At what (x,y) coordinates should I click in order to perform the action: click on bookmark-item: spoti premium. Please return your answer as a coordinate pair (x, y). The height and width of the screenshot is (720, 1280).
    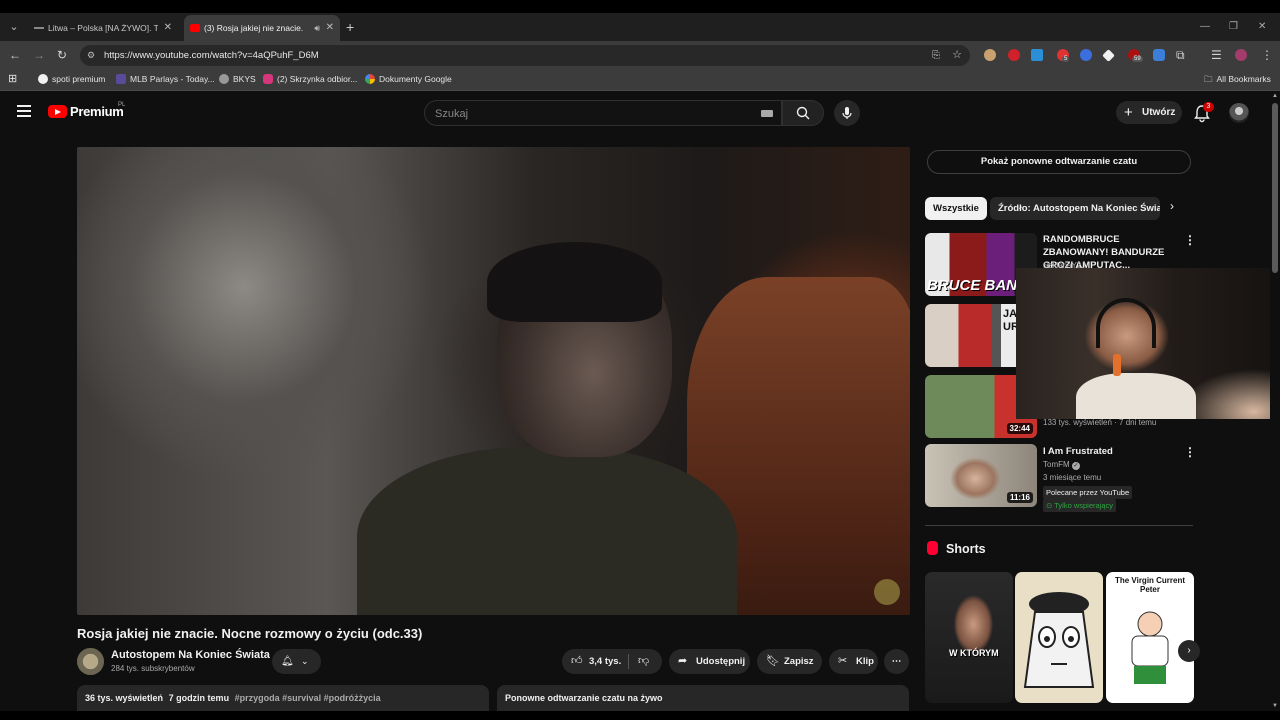
    Looking at the image, I should click on (71, 79).